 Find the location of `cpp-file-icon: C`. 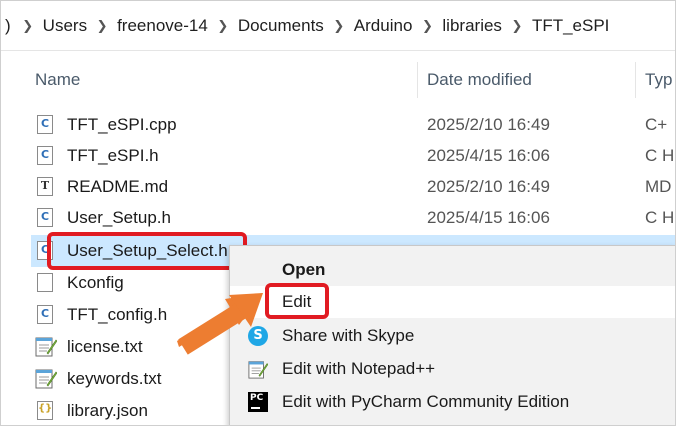

cpp-file-icon: C is located at coordinates (45, 124).